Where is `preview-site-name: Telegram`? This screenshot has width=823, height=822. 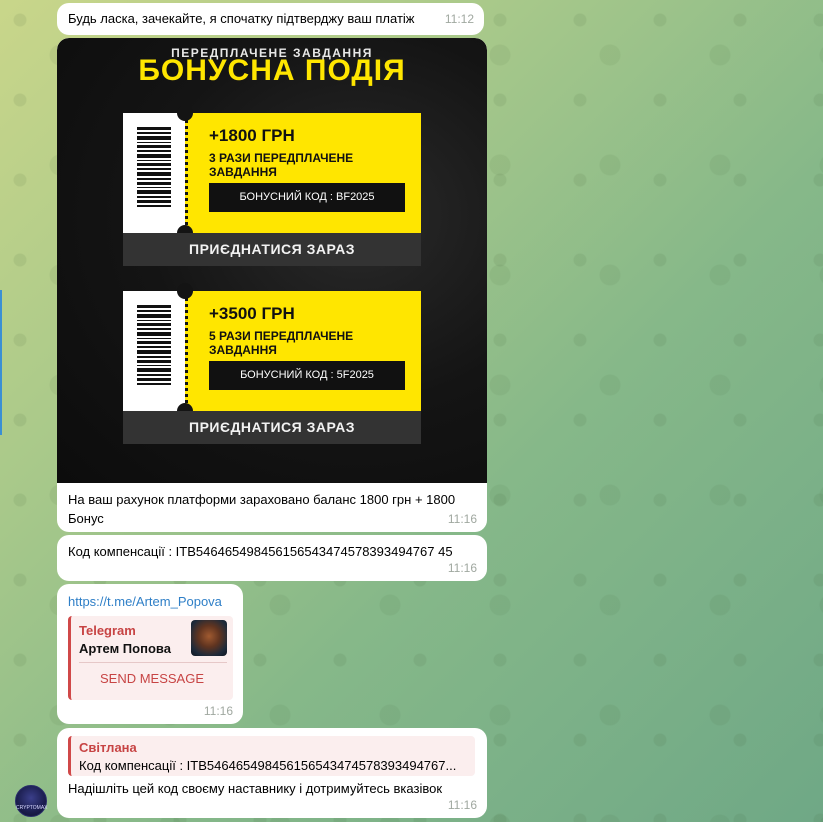 preview-site-name: Telegram is located at coordinates (107, 630).